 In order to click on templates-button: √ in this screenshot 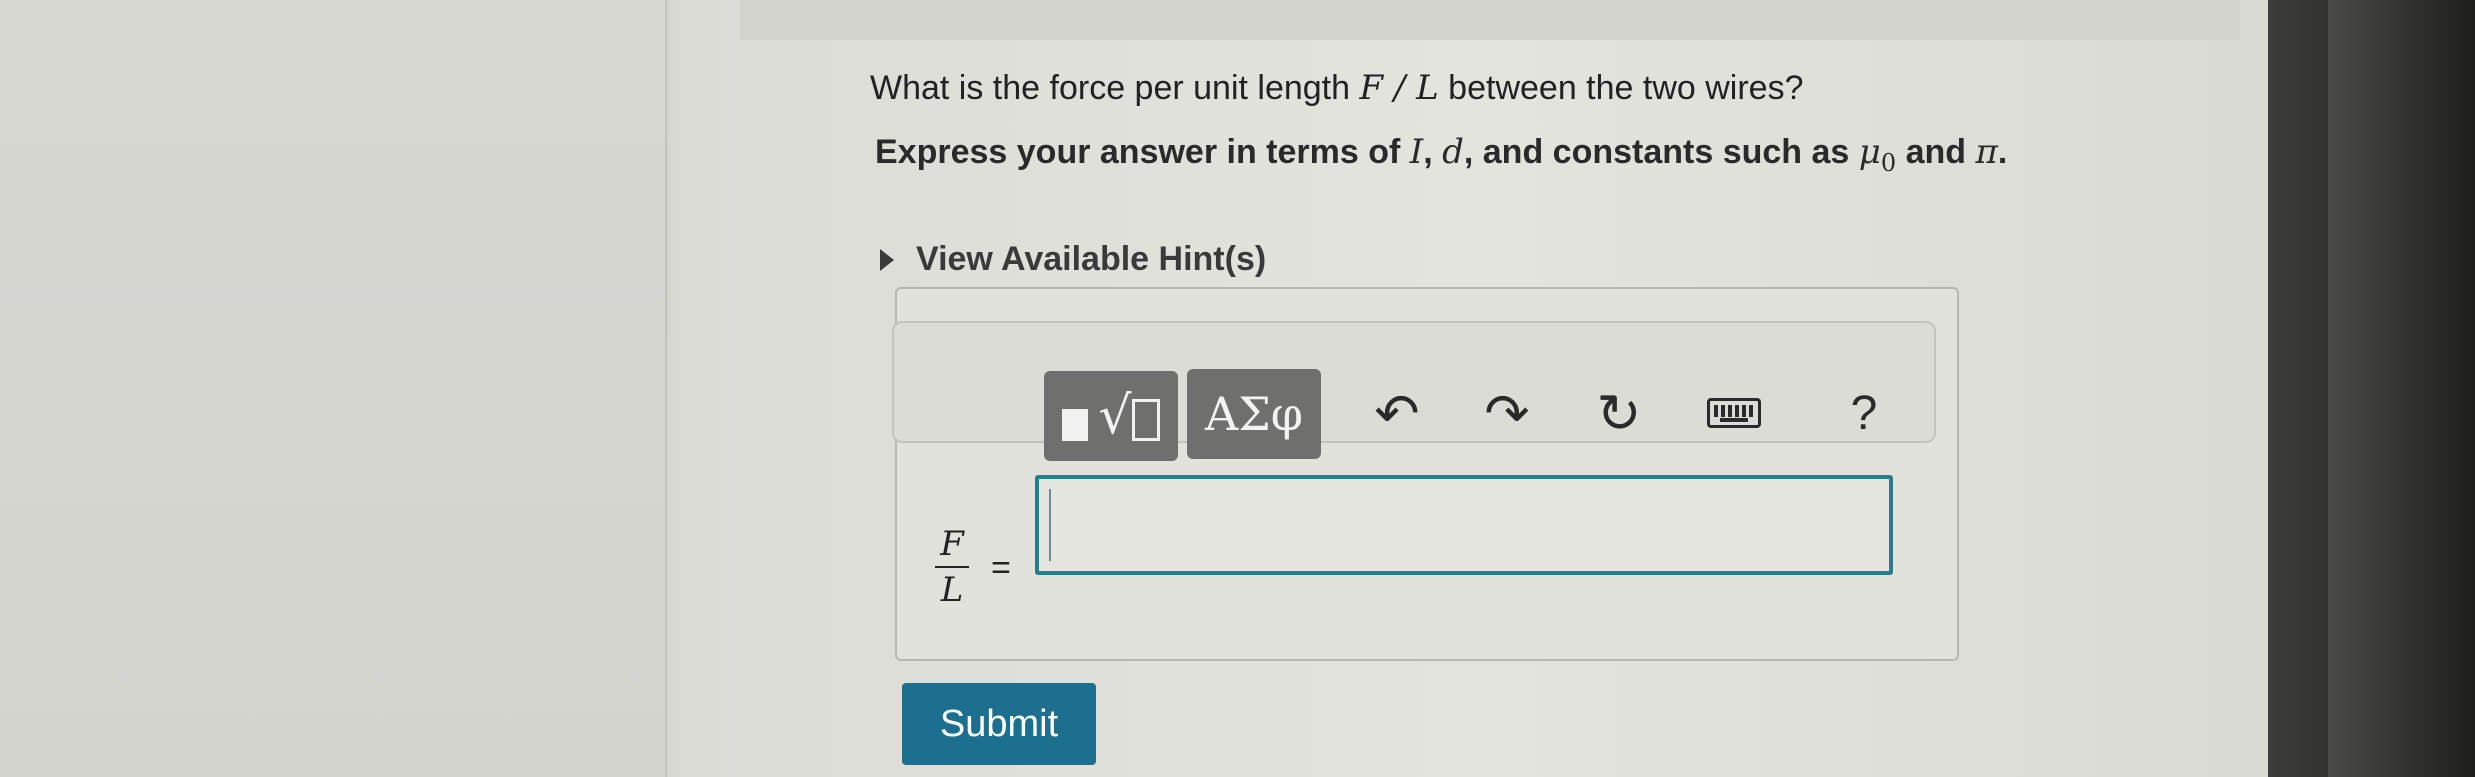, I will do `click(1111, 416)`.